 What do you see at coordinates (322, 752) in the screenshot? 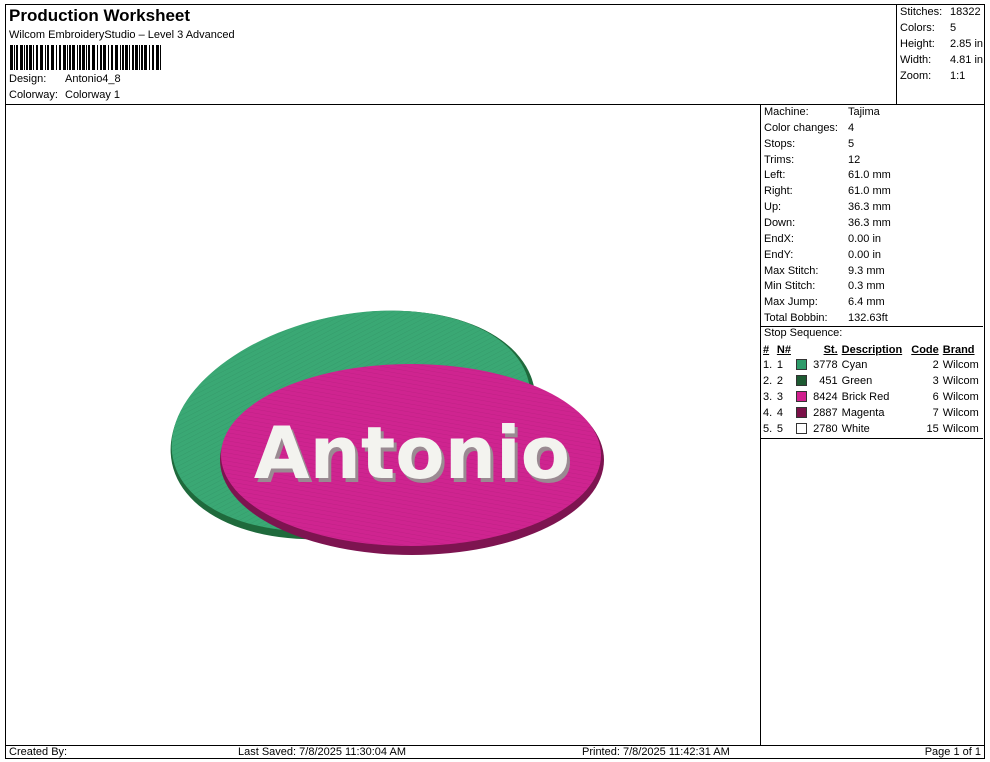
I see `last-saved: Last Saved: 7/8/2025 11:30:04 AM` at bounding box center [322, 752].